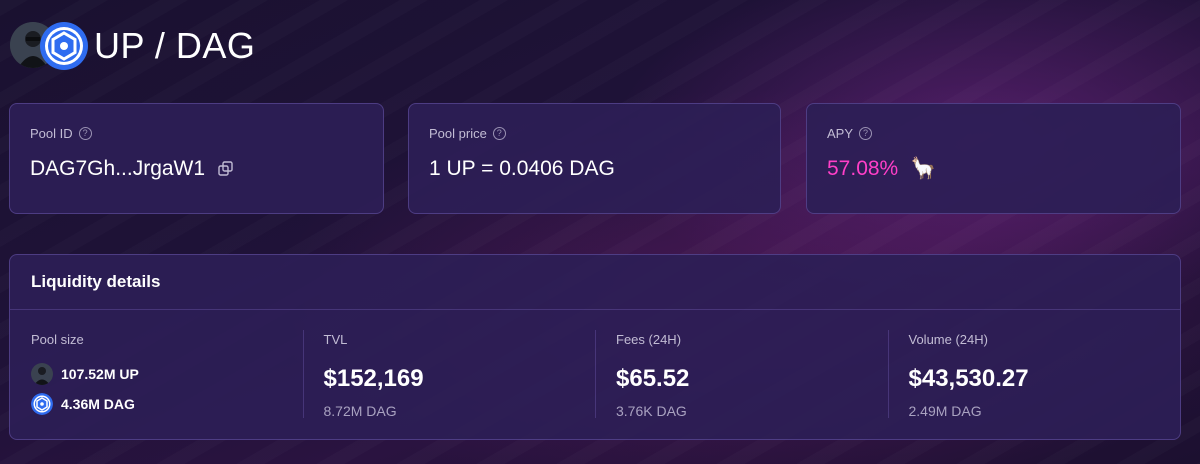  I want to click on pool-price-value: 1 UP = 0.0406 DAG, so click(522, 168).